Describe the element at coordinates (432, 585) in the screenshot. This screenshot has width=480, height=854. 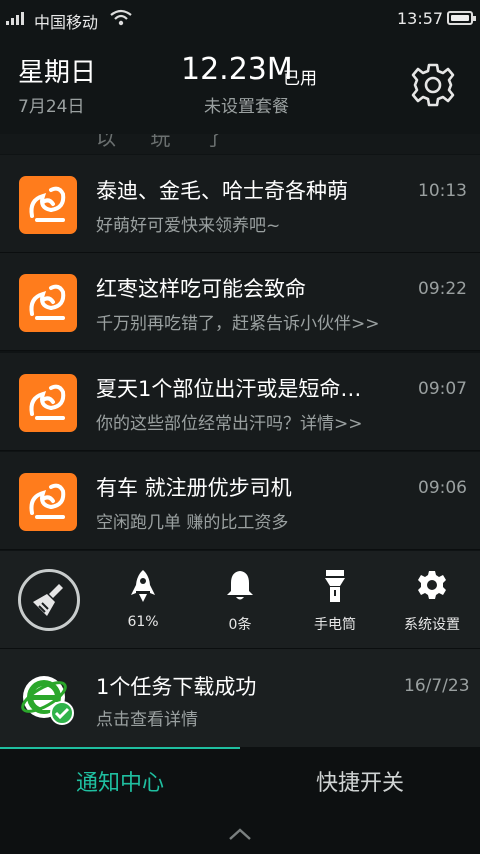
I see `gear-icon` at that location.